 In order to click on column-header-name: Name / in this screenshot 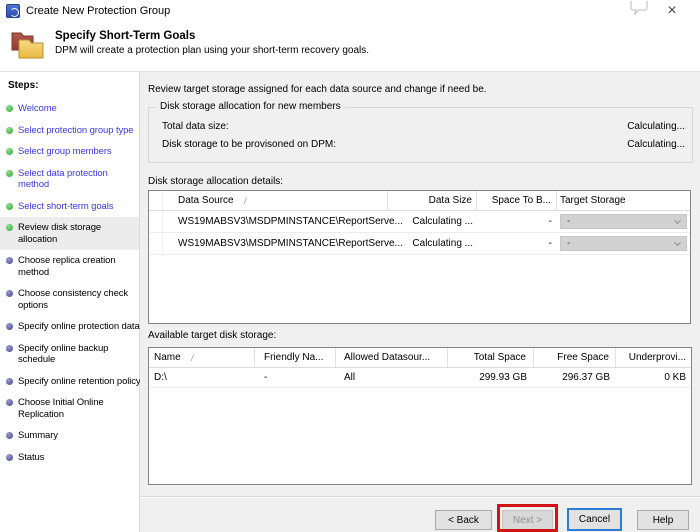, I will do `click(202, 357)`.